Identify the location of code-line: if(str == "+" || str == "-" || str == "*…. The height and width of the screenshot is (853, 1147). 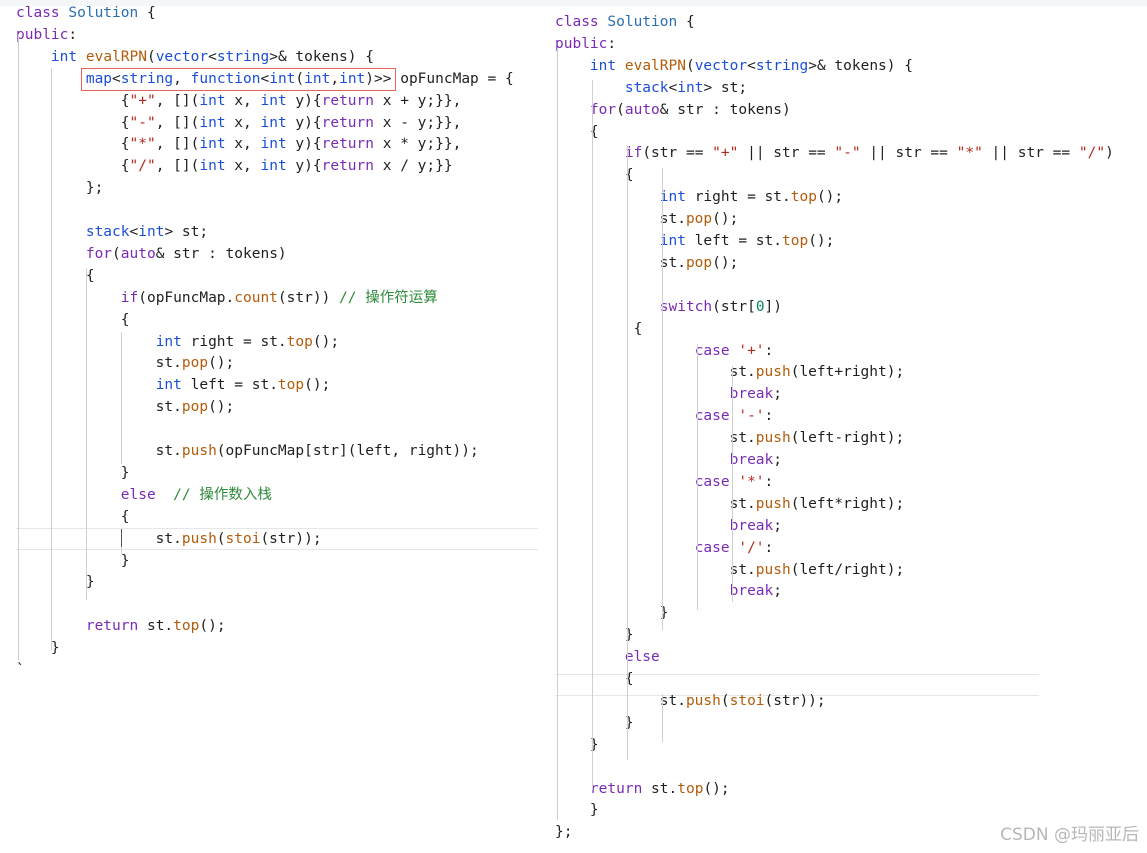
(834, 153).